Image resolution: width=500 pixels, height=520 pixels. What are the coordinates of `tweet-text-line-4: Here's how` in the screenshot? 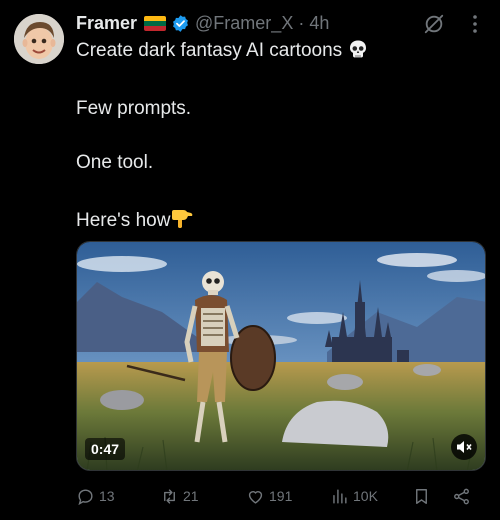 It's located at (135, 220).